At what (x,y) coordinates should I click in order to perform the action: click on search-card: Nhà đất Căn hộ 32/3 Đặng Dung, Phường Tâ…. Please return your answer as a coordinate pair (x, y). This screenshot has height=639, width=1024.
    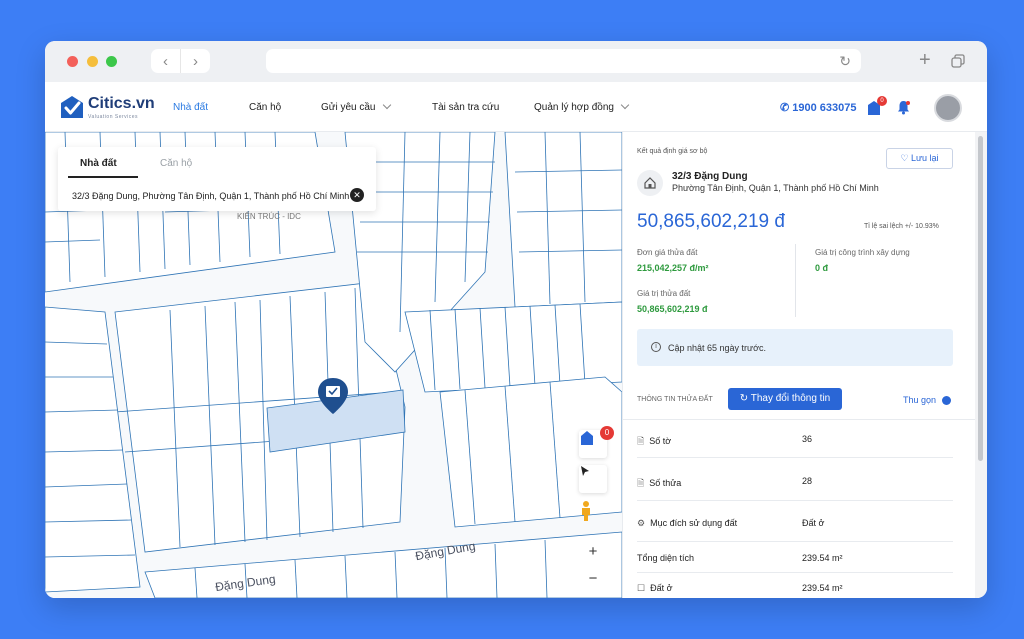
    Looking at the image, I should click on (217, 179).